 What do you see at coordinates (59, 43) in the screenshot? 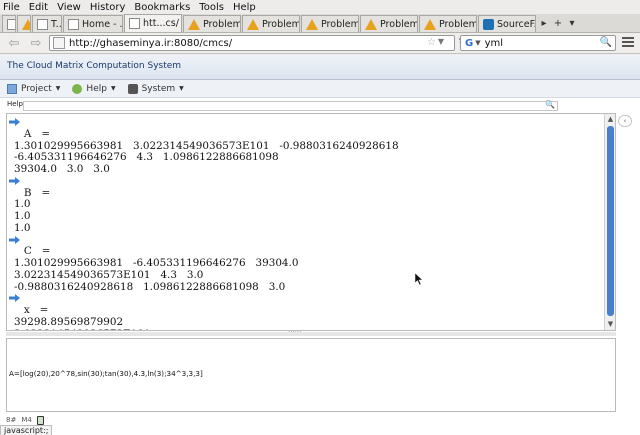
I see `site-favicon-icon` at bounding box center [59, 43].